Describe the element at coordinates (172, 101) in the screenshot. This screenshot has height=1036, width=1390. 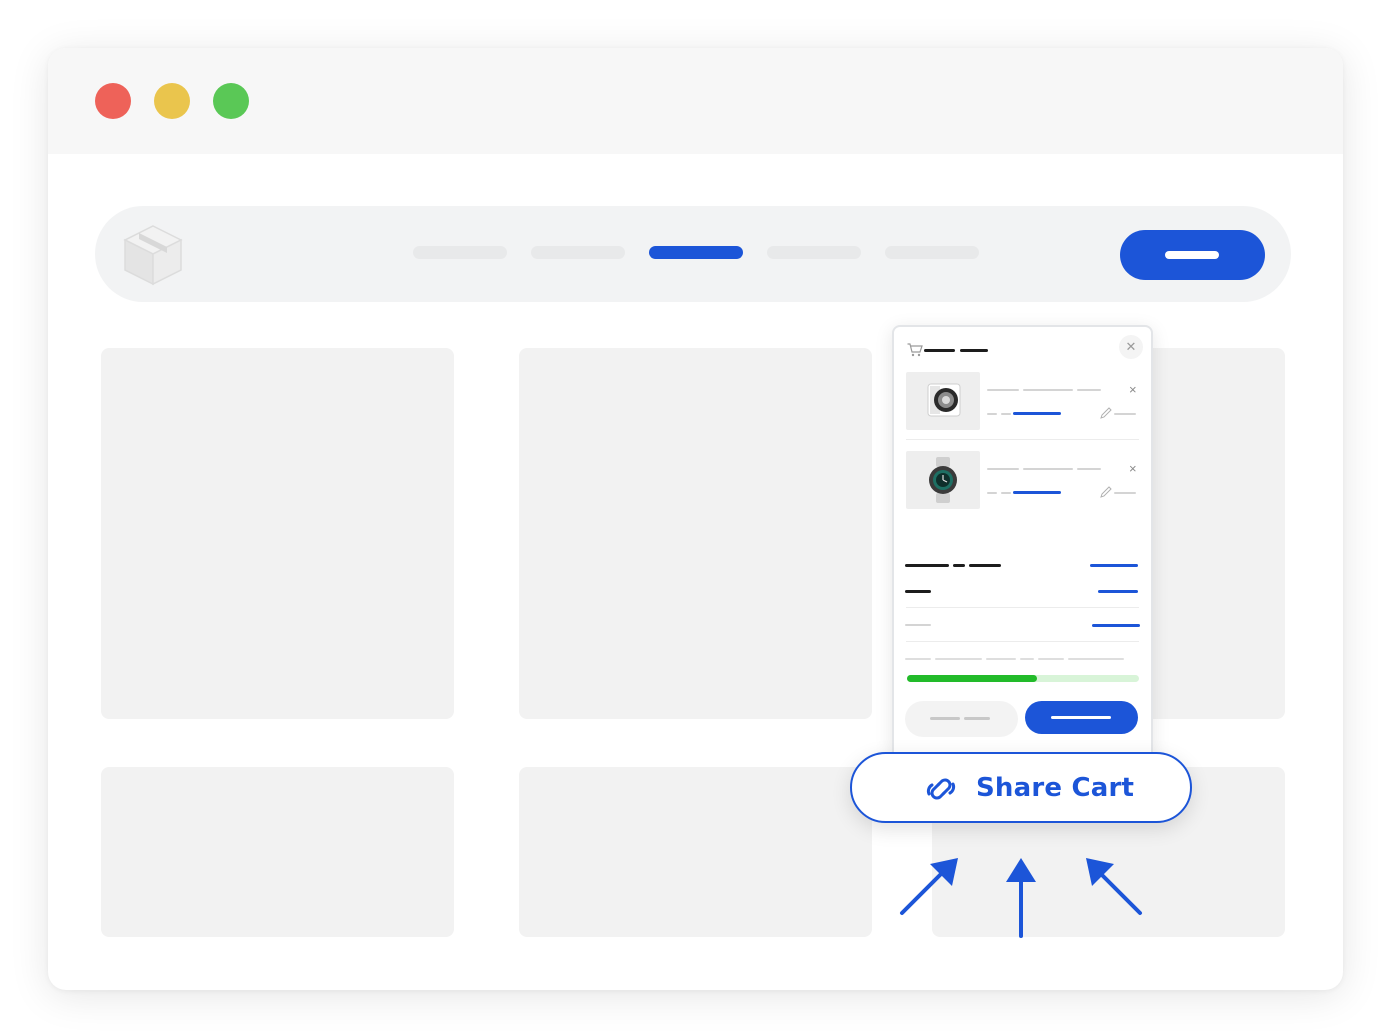
I see `minimize-window-dot` at that location.